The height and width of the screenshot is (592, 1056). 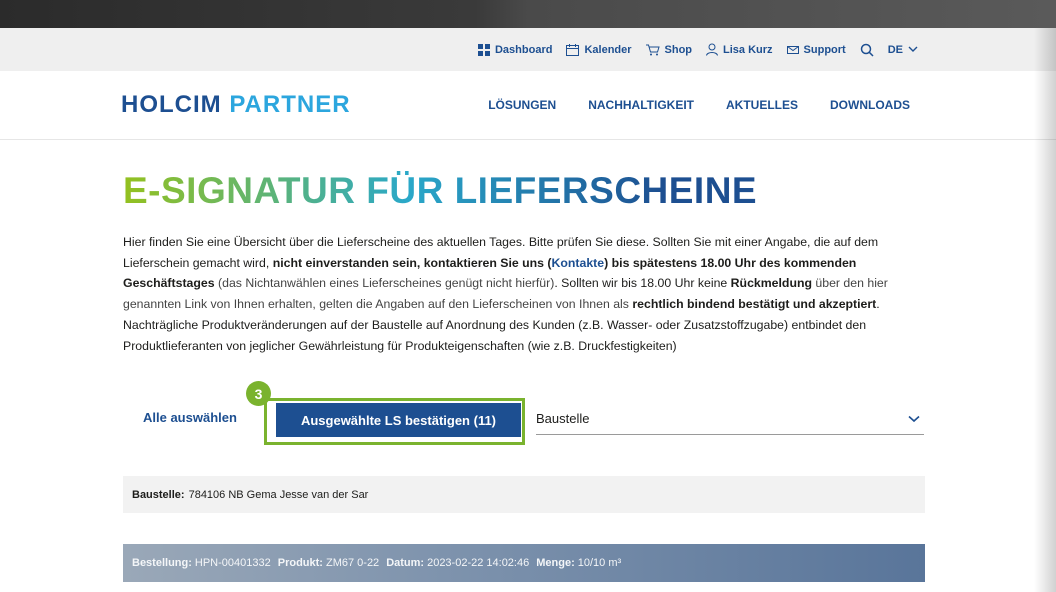 I want to click on utility-user-link: Lisa Kurz, so click(x=739, y=49).